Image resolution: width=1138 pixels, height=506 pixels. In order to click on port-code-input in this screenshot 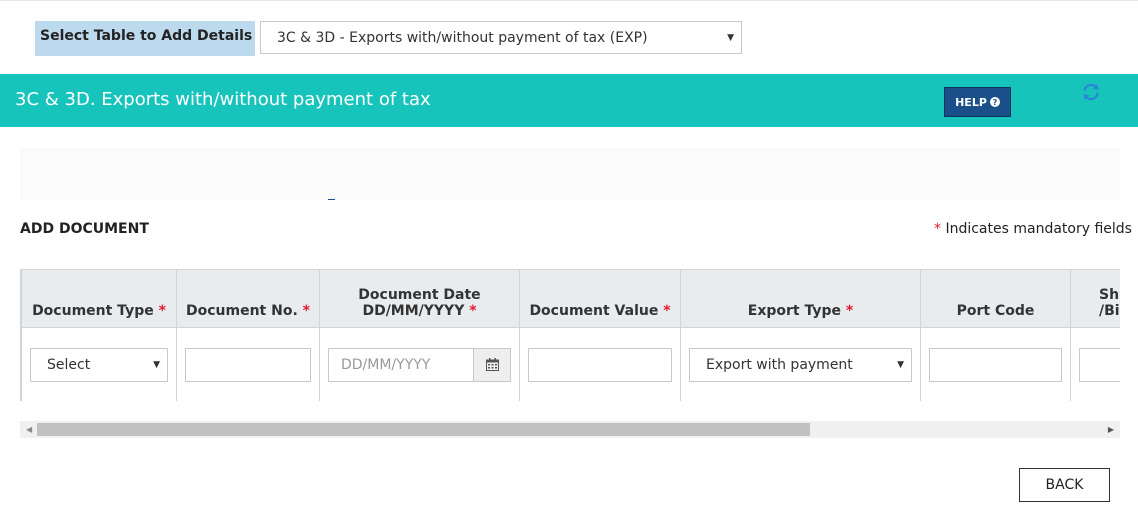, I will do `click(995, 364)`.